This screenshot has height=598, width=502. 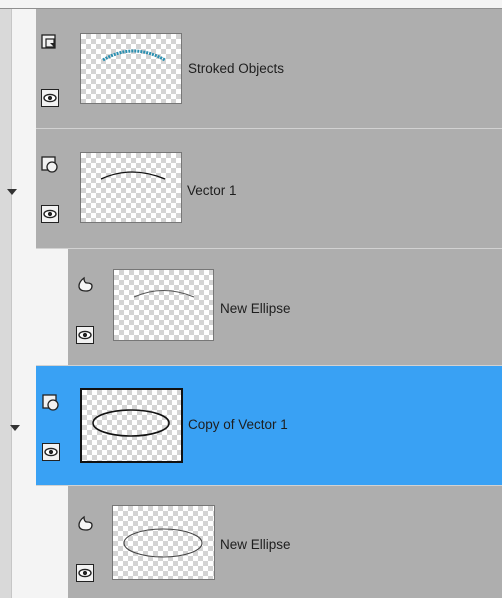 What do you see at coordinates (212, 190) in the screenshot?
I see `layer-name: Vector 1` at bounding box center [212, 190].